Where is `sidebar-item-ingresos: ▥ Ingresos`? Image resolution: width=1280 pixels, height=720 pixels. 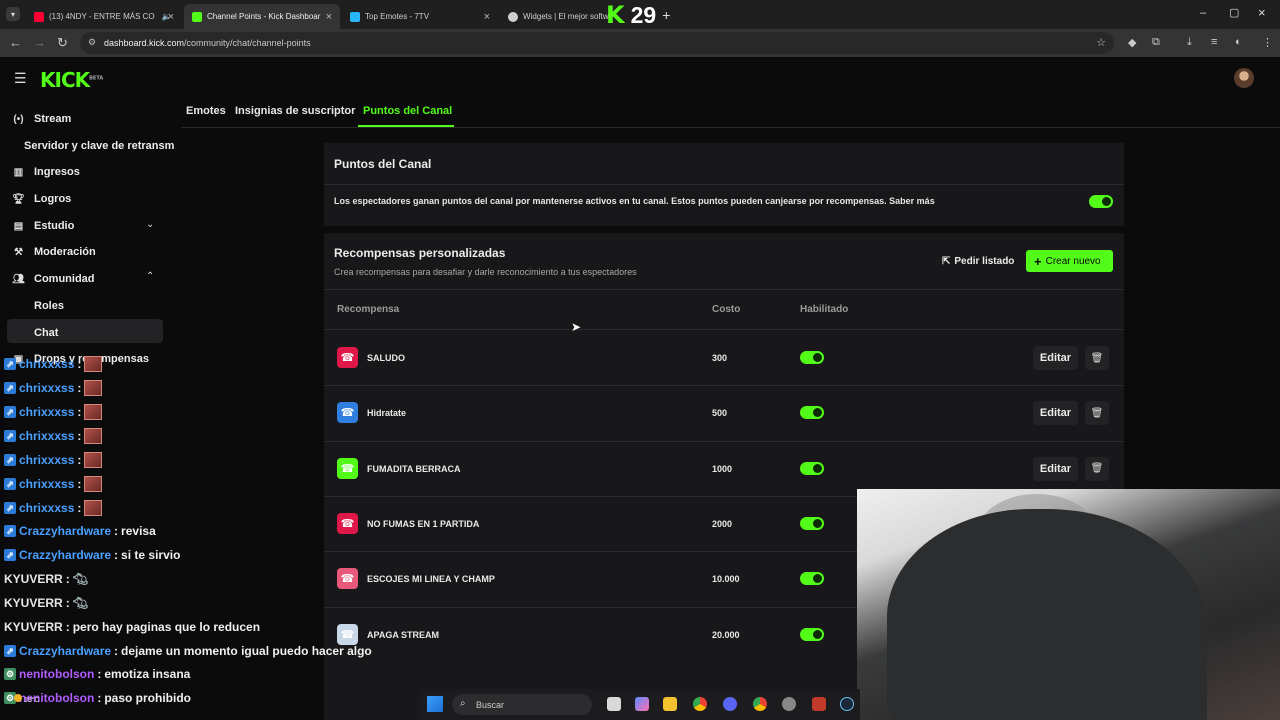
sidebar-item-ingresos: ▥ Ingresos is located at coordinates (88, 172).